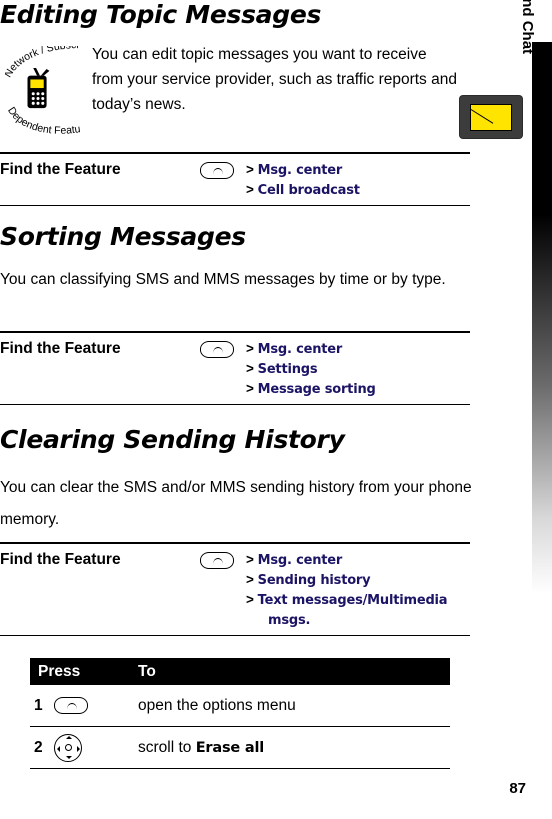 Image resolution: width=552 pixels, height=819 pixels. What do you see at coordinates (172, 439) in the screenshot?
I see `page-title-clearing-sending-history: Clearing Sending History` at bounding box center [172, 439].